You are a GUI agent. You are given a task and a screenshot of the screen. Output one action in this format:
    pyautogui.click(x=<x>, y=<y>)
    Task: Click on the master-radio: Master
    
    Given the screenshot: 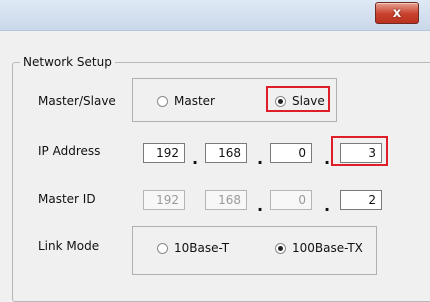 What is the action you would take?
    pyautogui.click(x=186, y=101)
    